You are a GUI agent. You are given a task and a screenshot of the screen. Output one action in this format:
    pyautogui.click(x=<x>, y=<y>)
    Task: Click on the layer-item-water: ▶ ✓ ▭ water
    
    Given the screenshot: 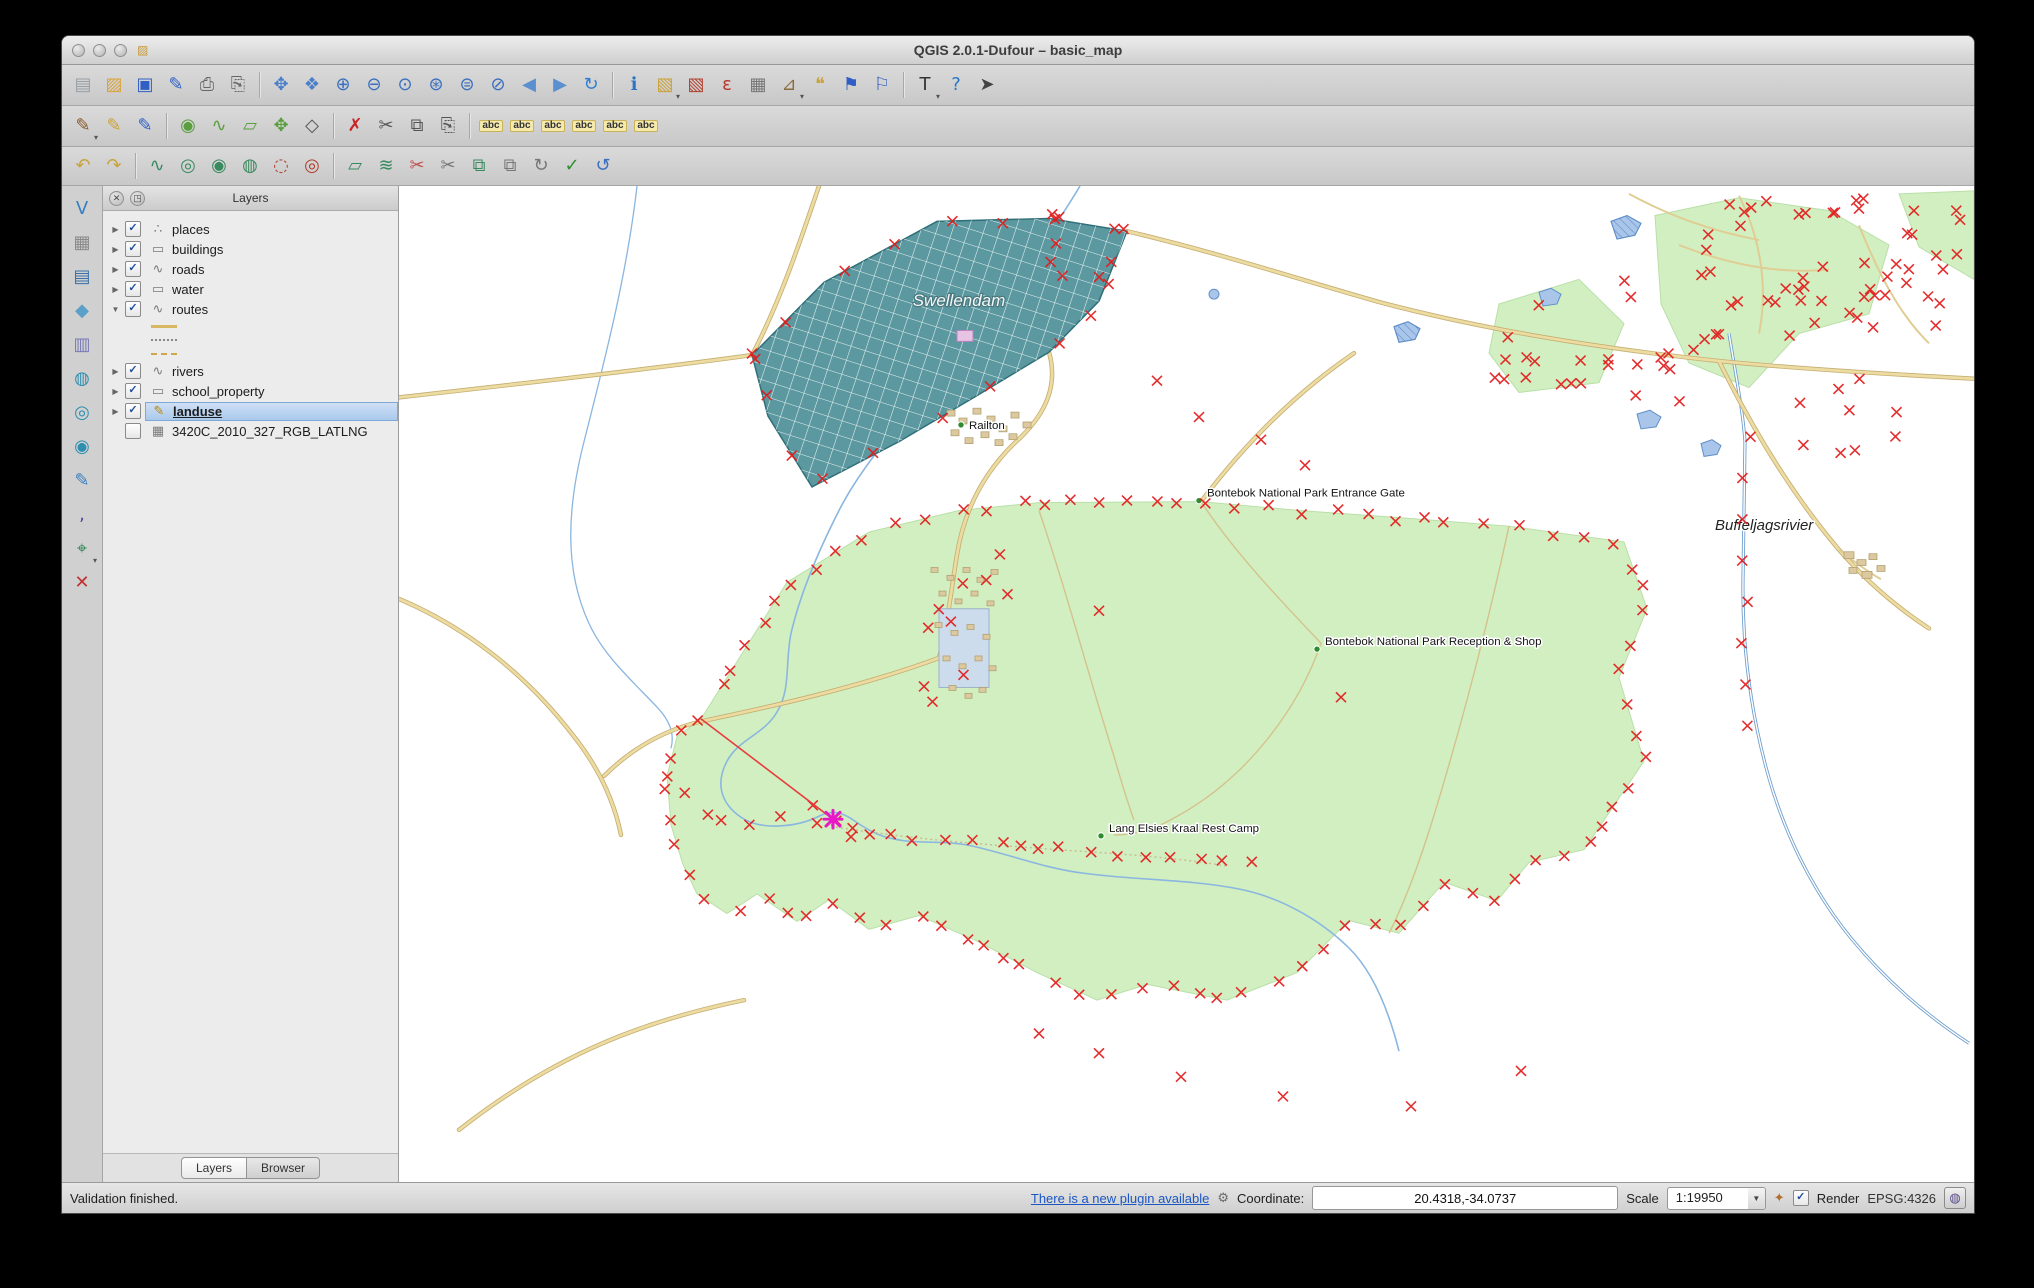 What is the action you would take?
    pyautogui.click(x=250, y=289)
    